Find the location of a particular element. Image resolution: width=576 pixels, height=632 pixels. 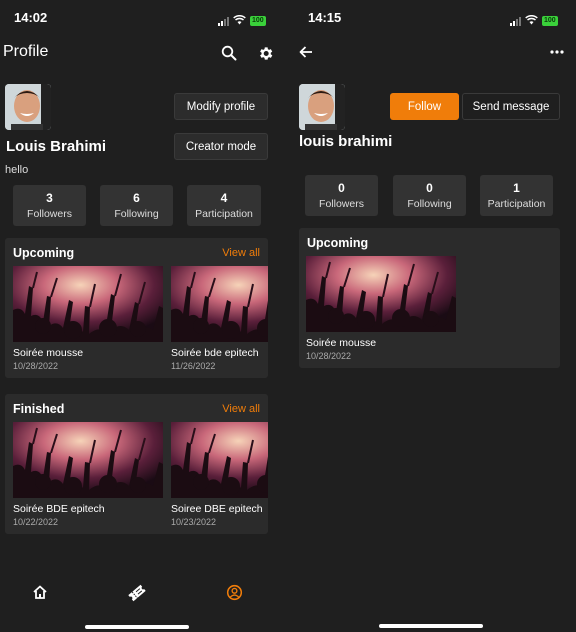

profile-name: Louis Brahimi is located at coordinates (56, 146).